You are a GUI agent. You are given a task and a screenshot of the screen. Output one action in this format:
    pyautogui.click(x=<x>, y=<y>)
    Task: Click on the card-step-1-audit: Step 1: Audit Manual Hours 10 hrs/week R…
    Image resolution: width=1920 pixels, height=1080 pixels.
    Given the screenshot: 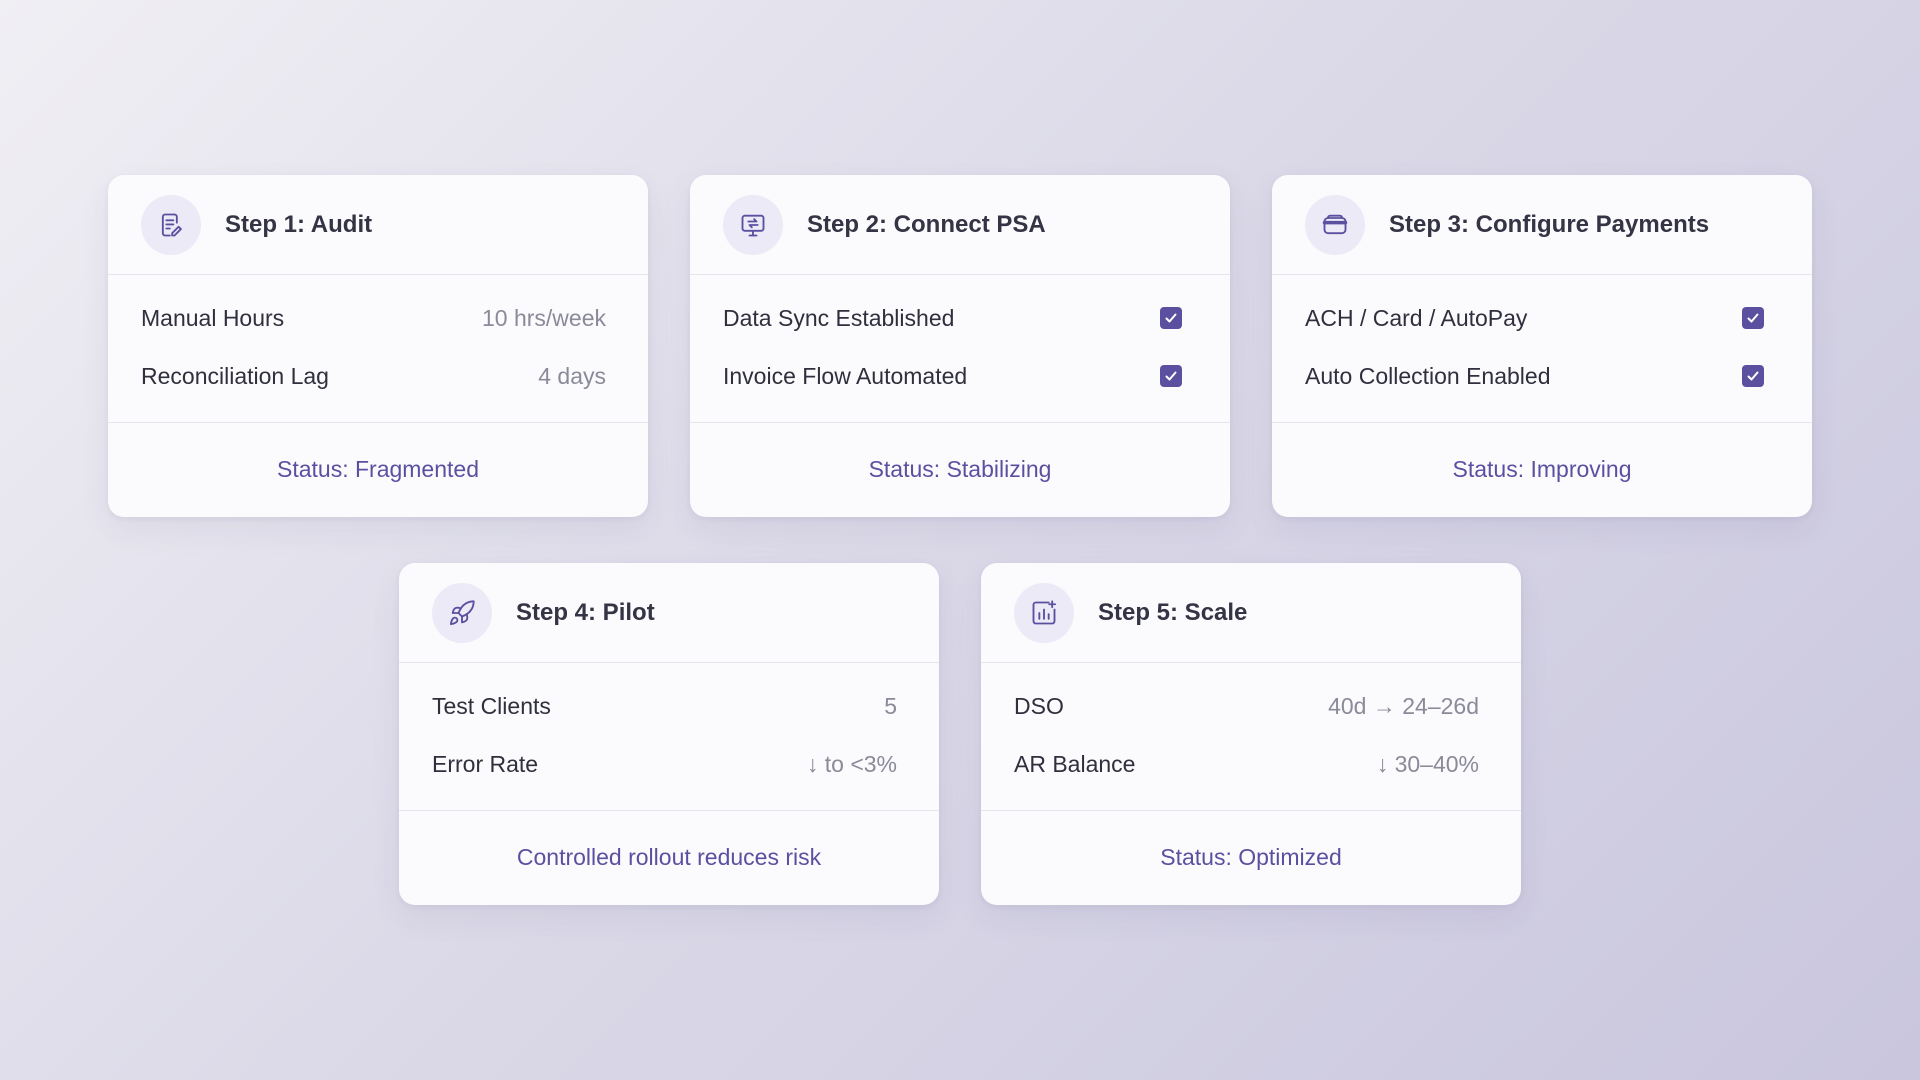 What is the action you would take?
    pyautogui.click(x=378, y=346)
    